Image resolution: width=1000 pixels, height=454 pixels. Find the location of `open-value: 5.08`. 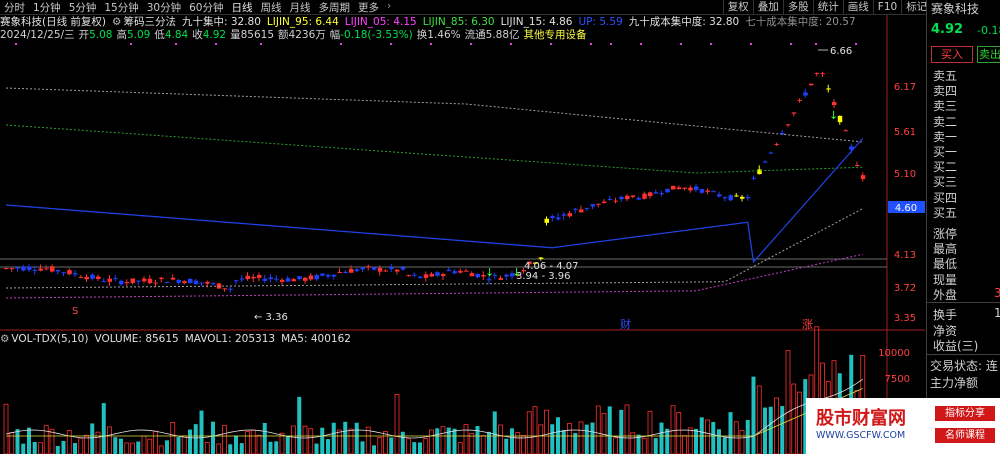

open-value: 5.08 is located at coordinates (101, 35).